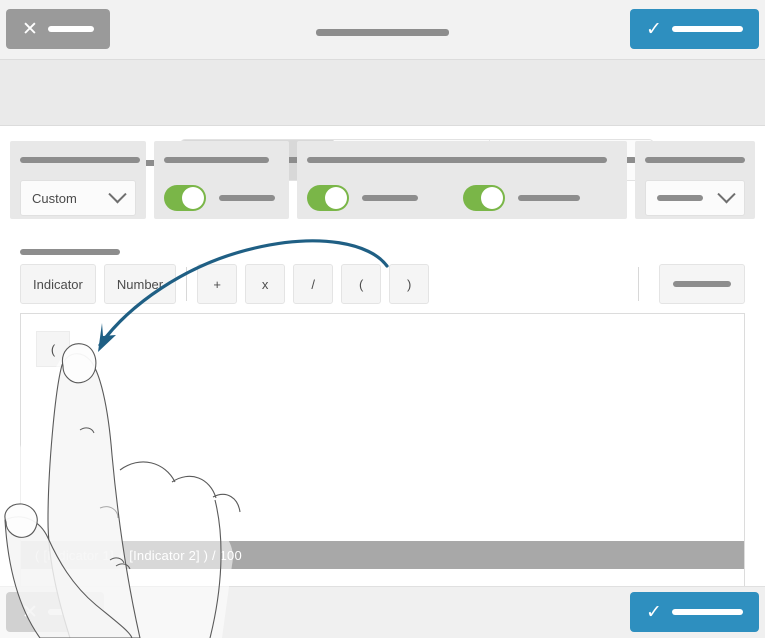 The height and width of the screenshot is (638, 765). I want to click on toolbar-divider-right, so click(638, 284).